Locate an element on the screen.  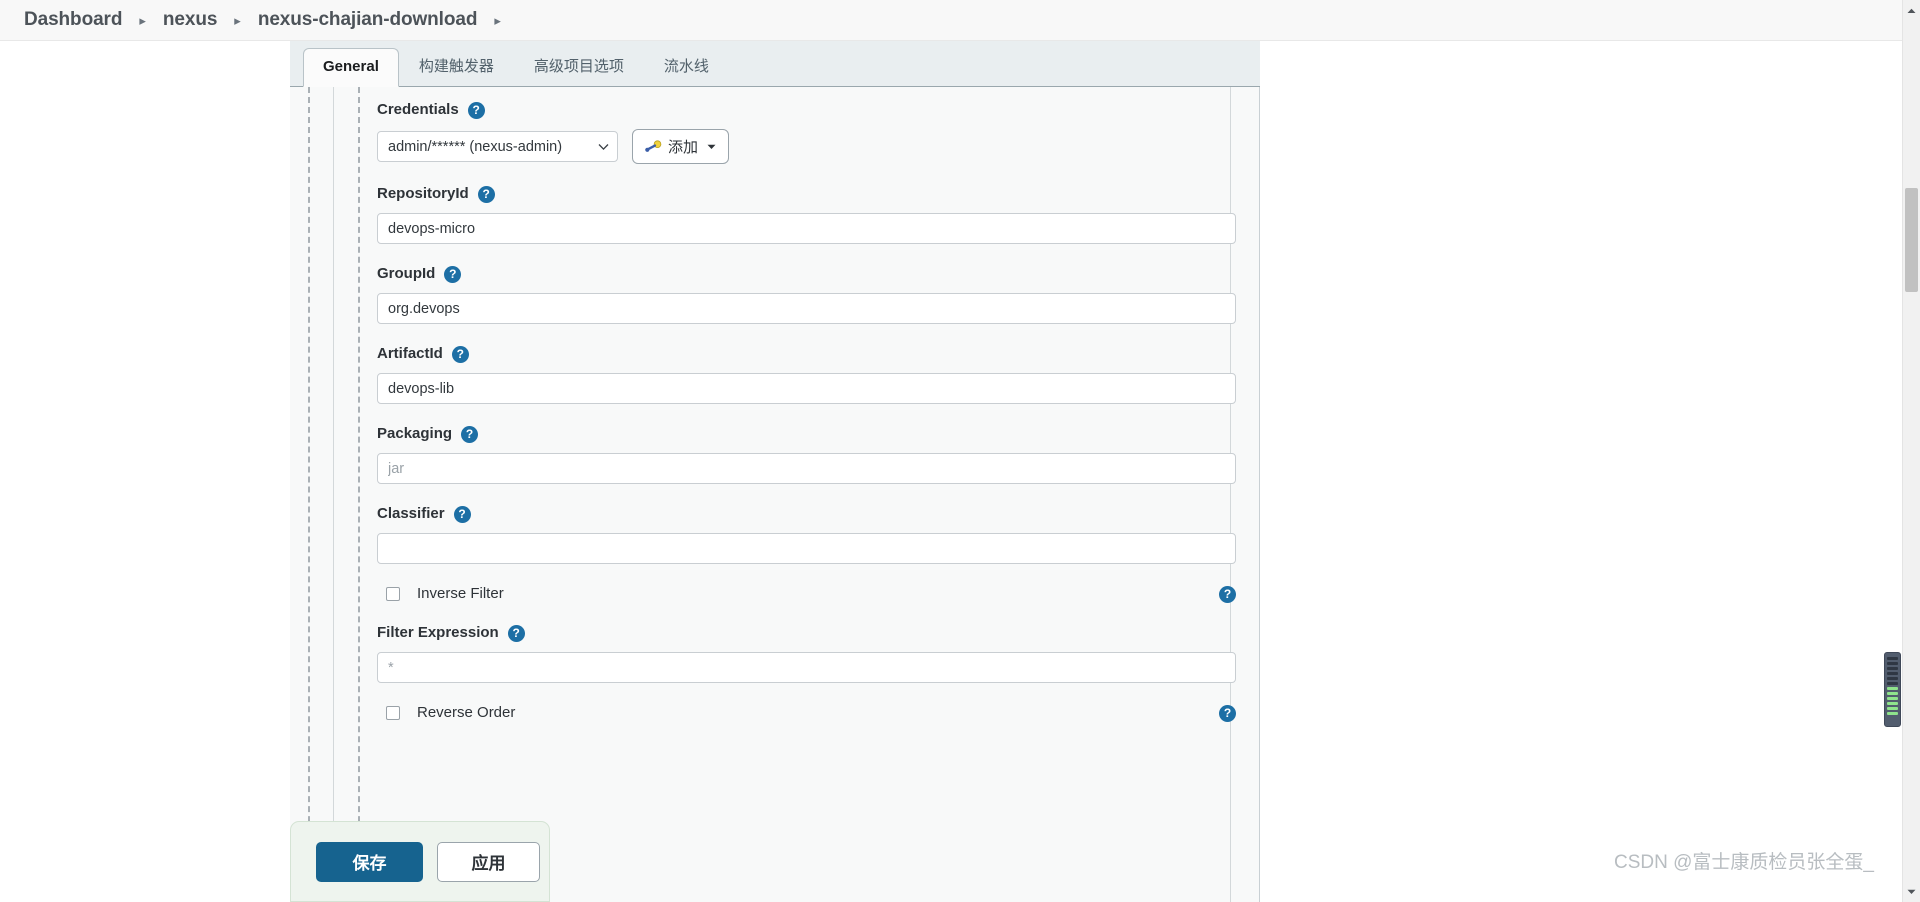
tab-build-triggers: 构建触发器 is located at coordinates (456, 67).